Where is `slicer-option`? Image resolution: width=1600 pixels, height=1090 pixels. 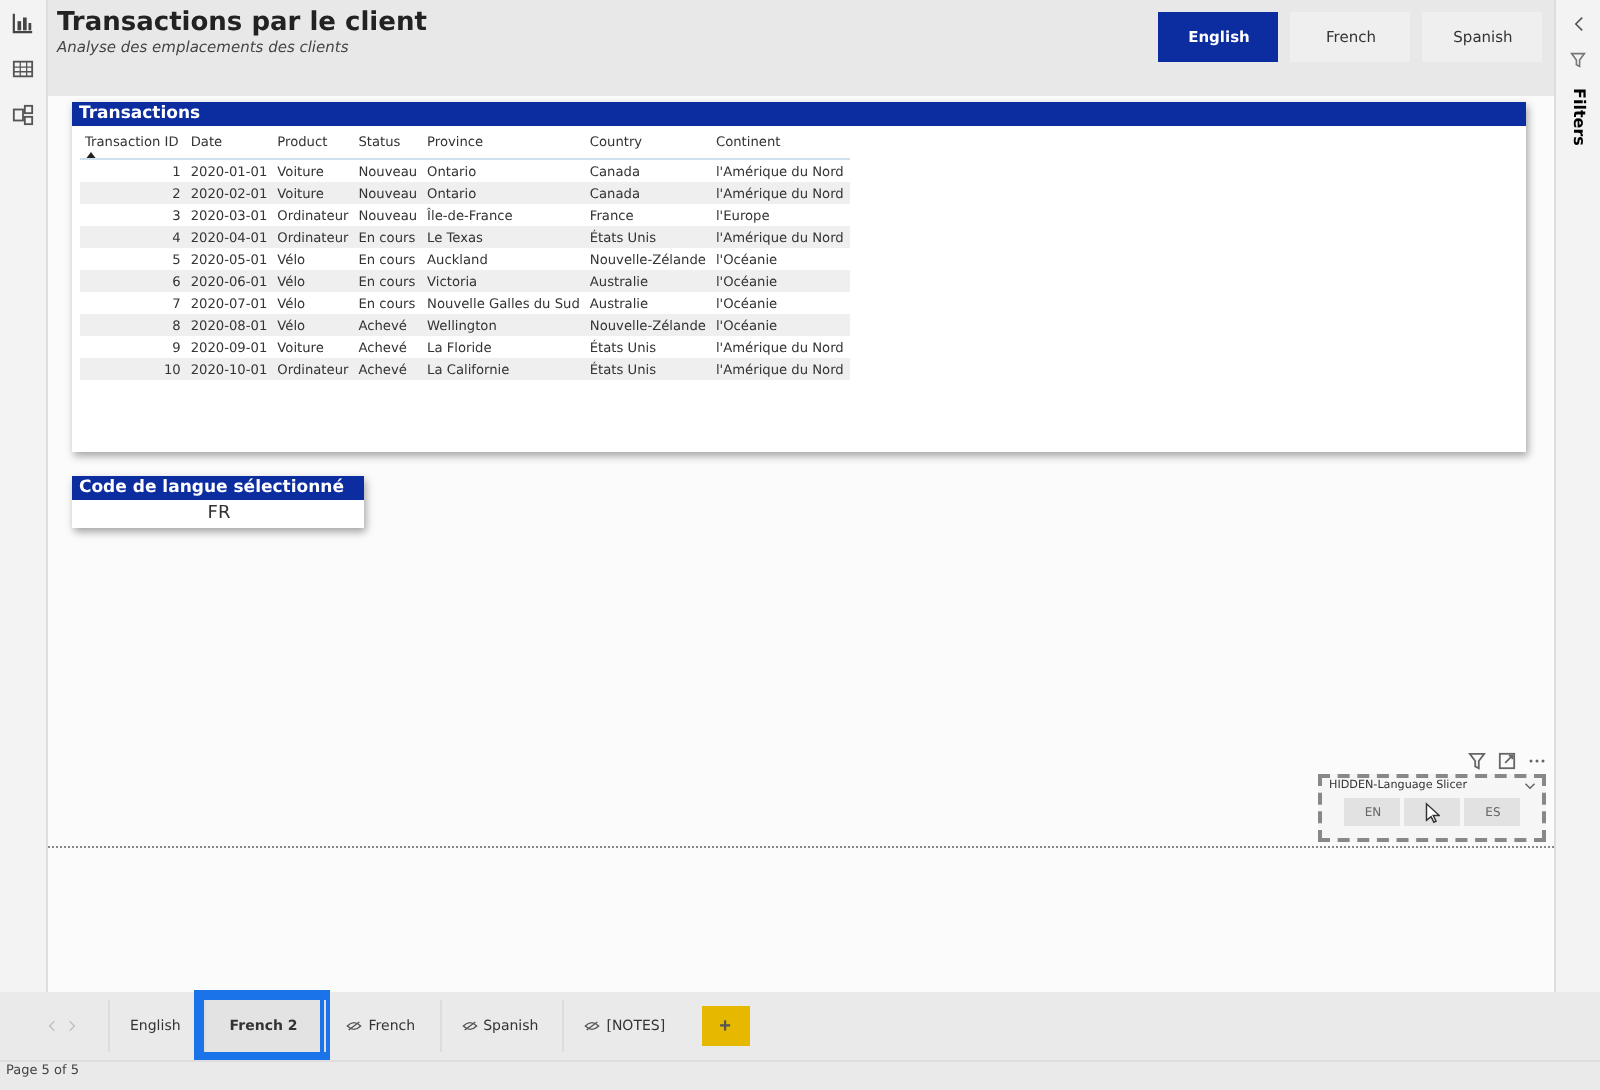 slicer-option is located at coordinates (1432, 812).